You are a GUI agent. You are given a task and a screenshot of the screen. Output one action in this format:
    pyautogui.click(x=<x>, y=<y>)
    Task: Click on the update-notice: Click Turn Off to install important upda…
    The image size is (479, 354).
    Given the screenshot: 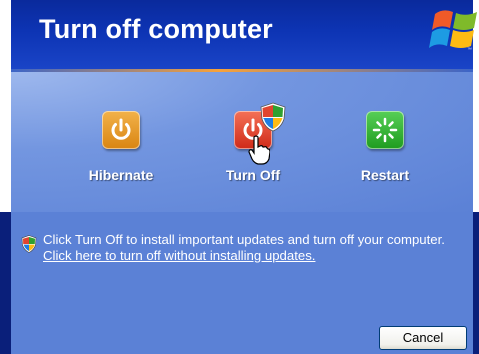 What is the action you would take?
    pyautogui.click(x=244, y=248)
    